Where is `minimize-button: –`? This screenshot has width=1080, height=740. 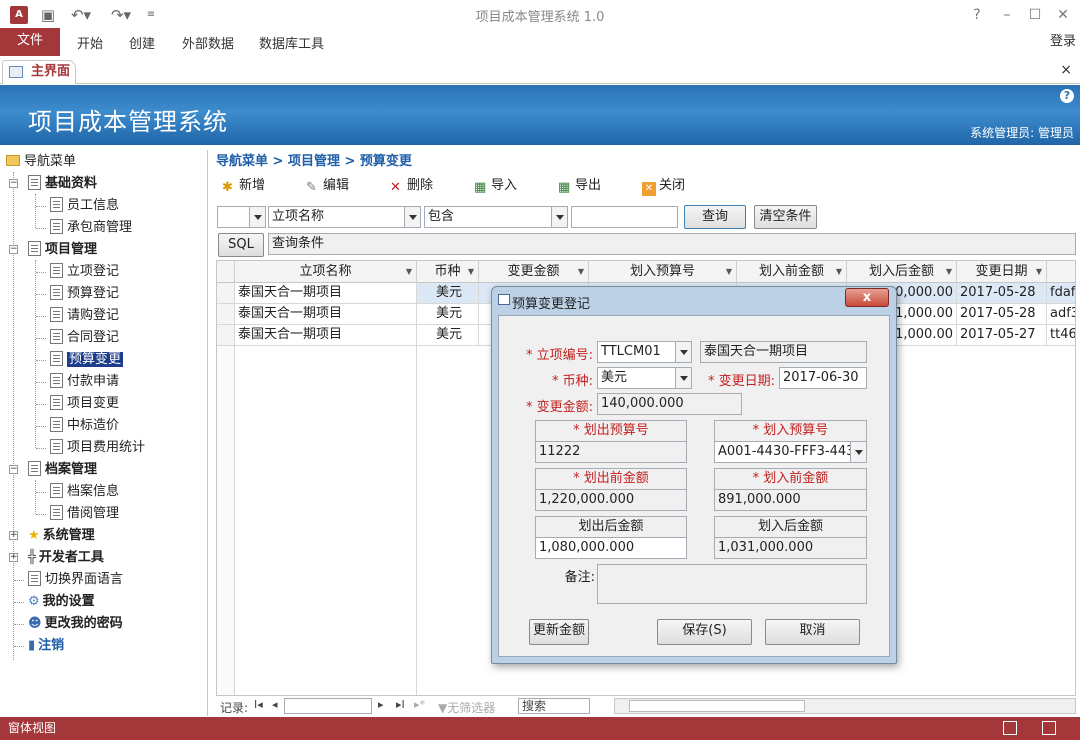
minimize-button: – is located at coordinates (1007, 15).